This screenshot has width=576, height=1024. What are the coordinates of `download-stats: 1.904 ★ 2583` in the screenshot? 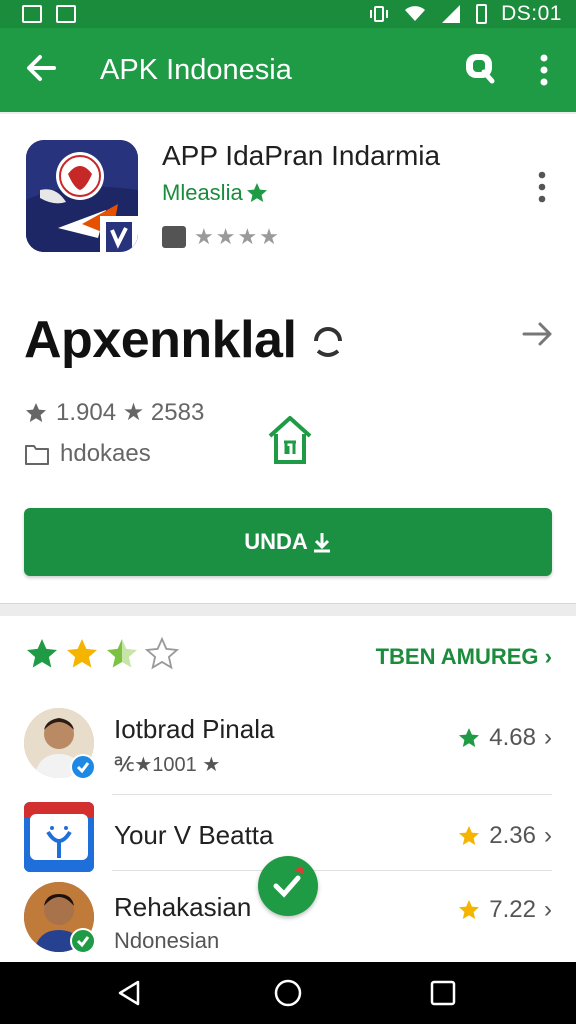 It's located at (114, 412).